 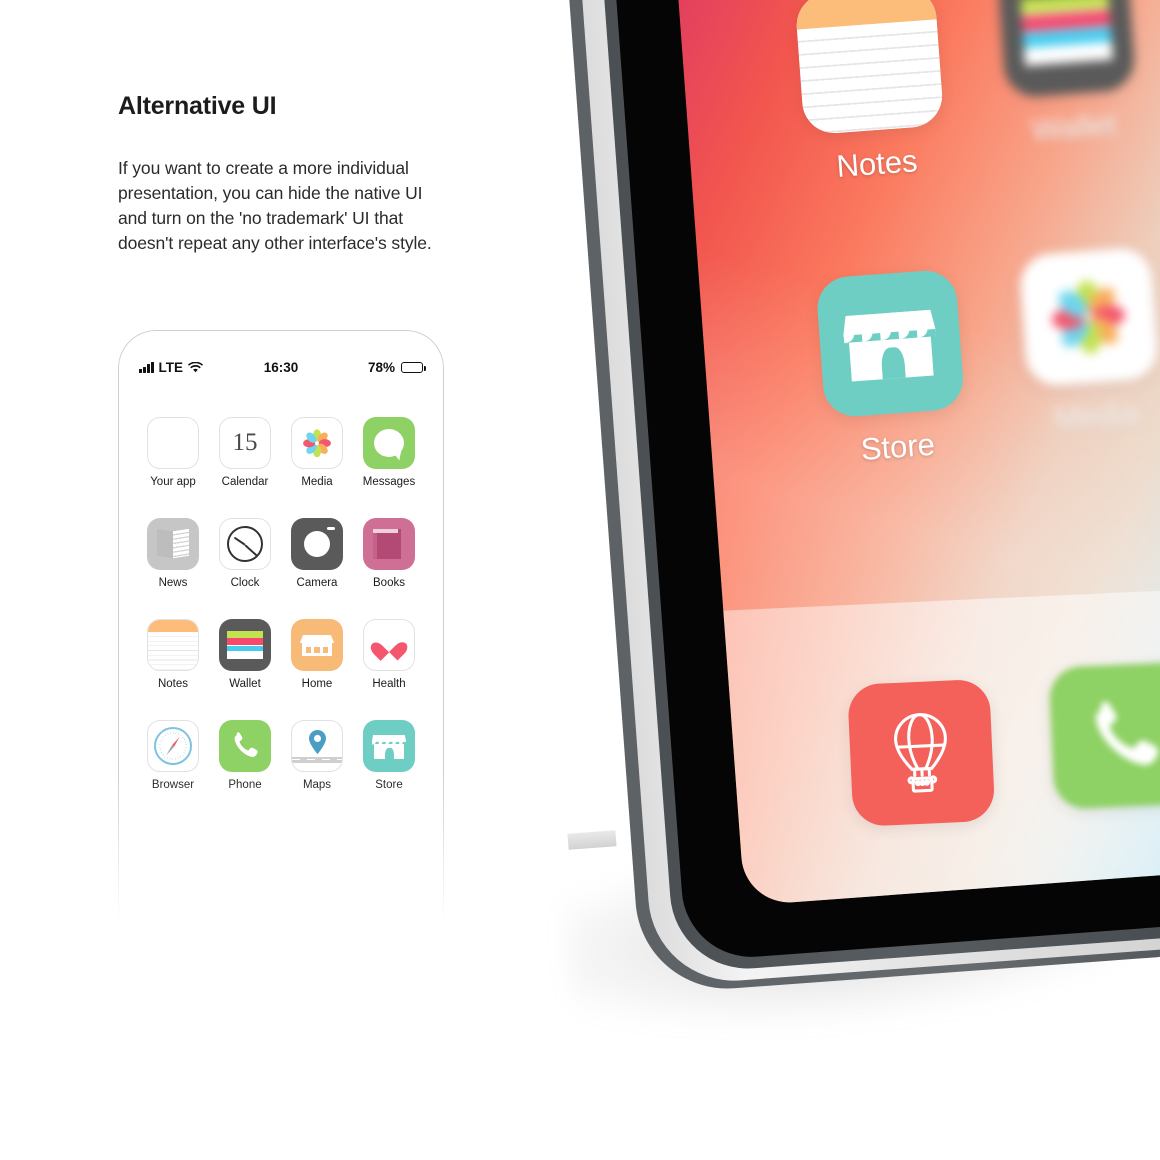 I want to click on app-label: Phone, so click(x=245, y=785).